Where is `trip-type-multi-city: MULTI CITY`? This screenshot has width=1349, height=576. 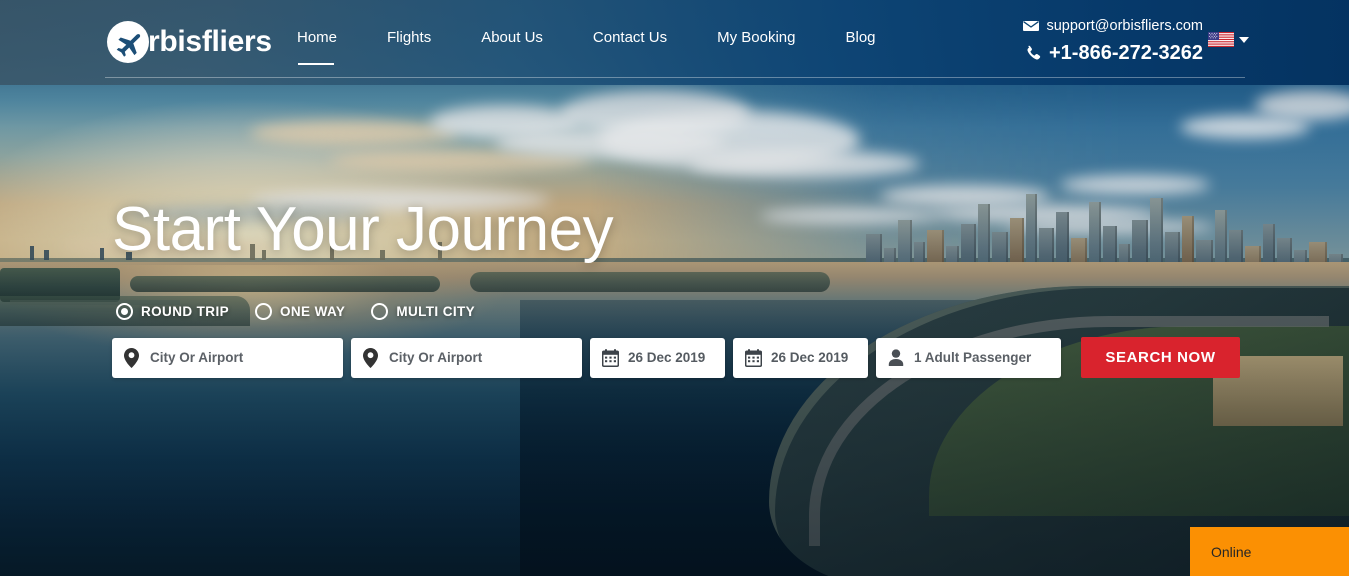 trip-type-multi-city: MULTI CITY is located at coordinates (423, 311).